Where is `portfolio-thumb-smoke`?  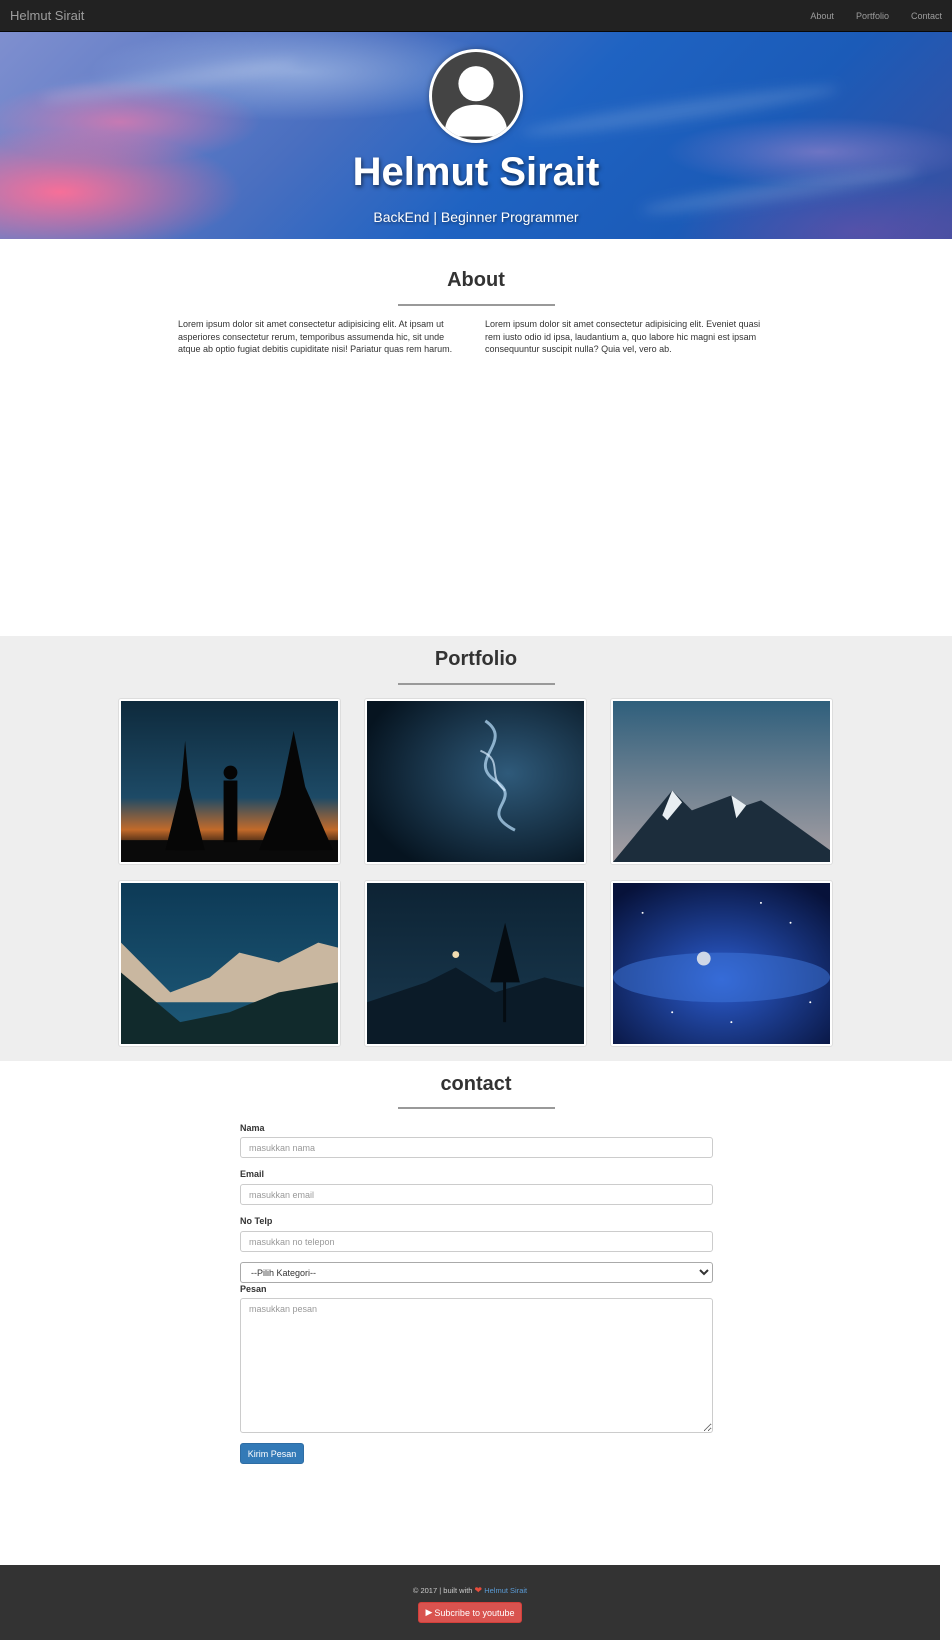 portfolio-thumb-smoke is located at coordinates (475, 781).